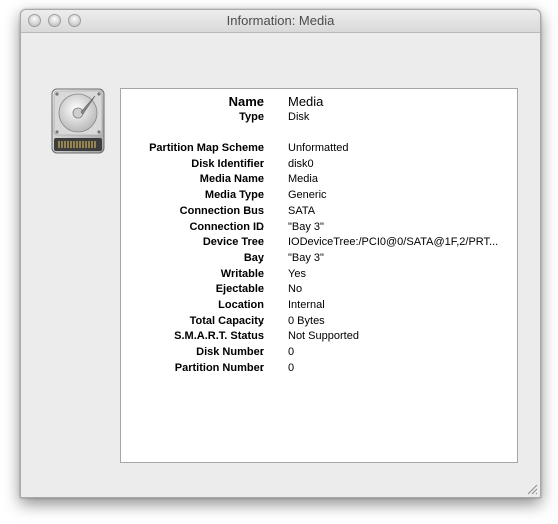 The width and height of the screenshot is (558, 524). I want to click on info-value: Yes, so click(297, 273).